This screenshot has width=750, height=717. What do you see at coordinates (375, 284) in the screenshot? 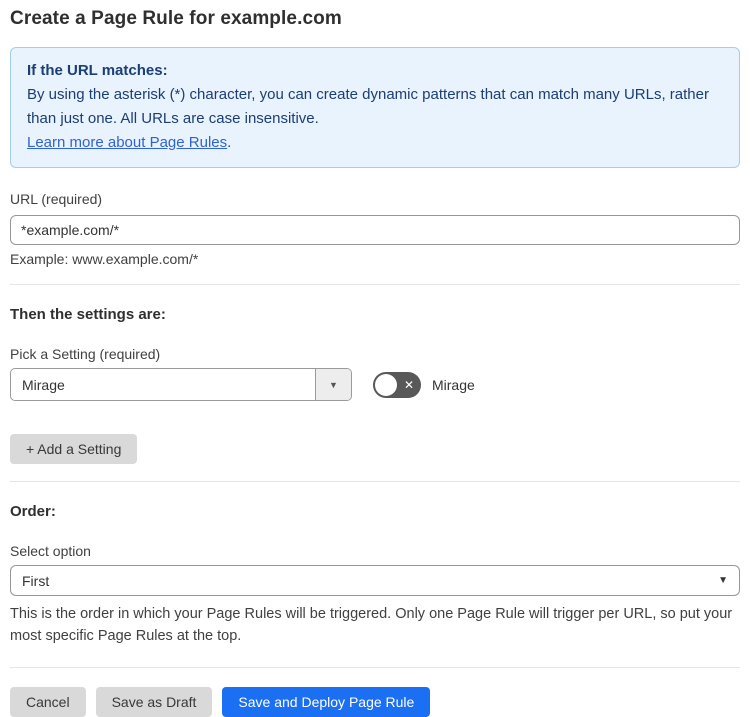
I see `section-divider` at bounding box center [375, 284].